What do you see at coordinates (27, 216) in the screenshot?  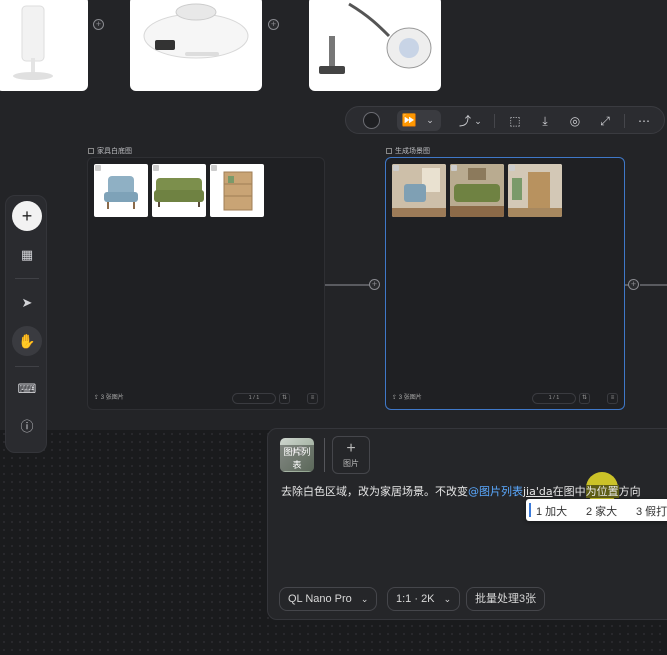 I see `add-icon: +` at bounding box center [27, 216].